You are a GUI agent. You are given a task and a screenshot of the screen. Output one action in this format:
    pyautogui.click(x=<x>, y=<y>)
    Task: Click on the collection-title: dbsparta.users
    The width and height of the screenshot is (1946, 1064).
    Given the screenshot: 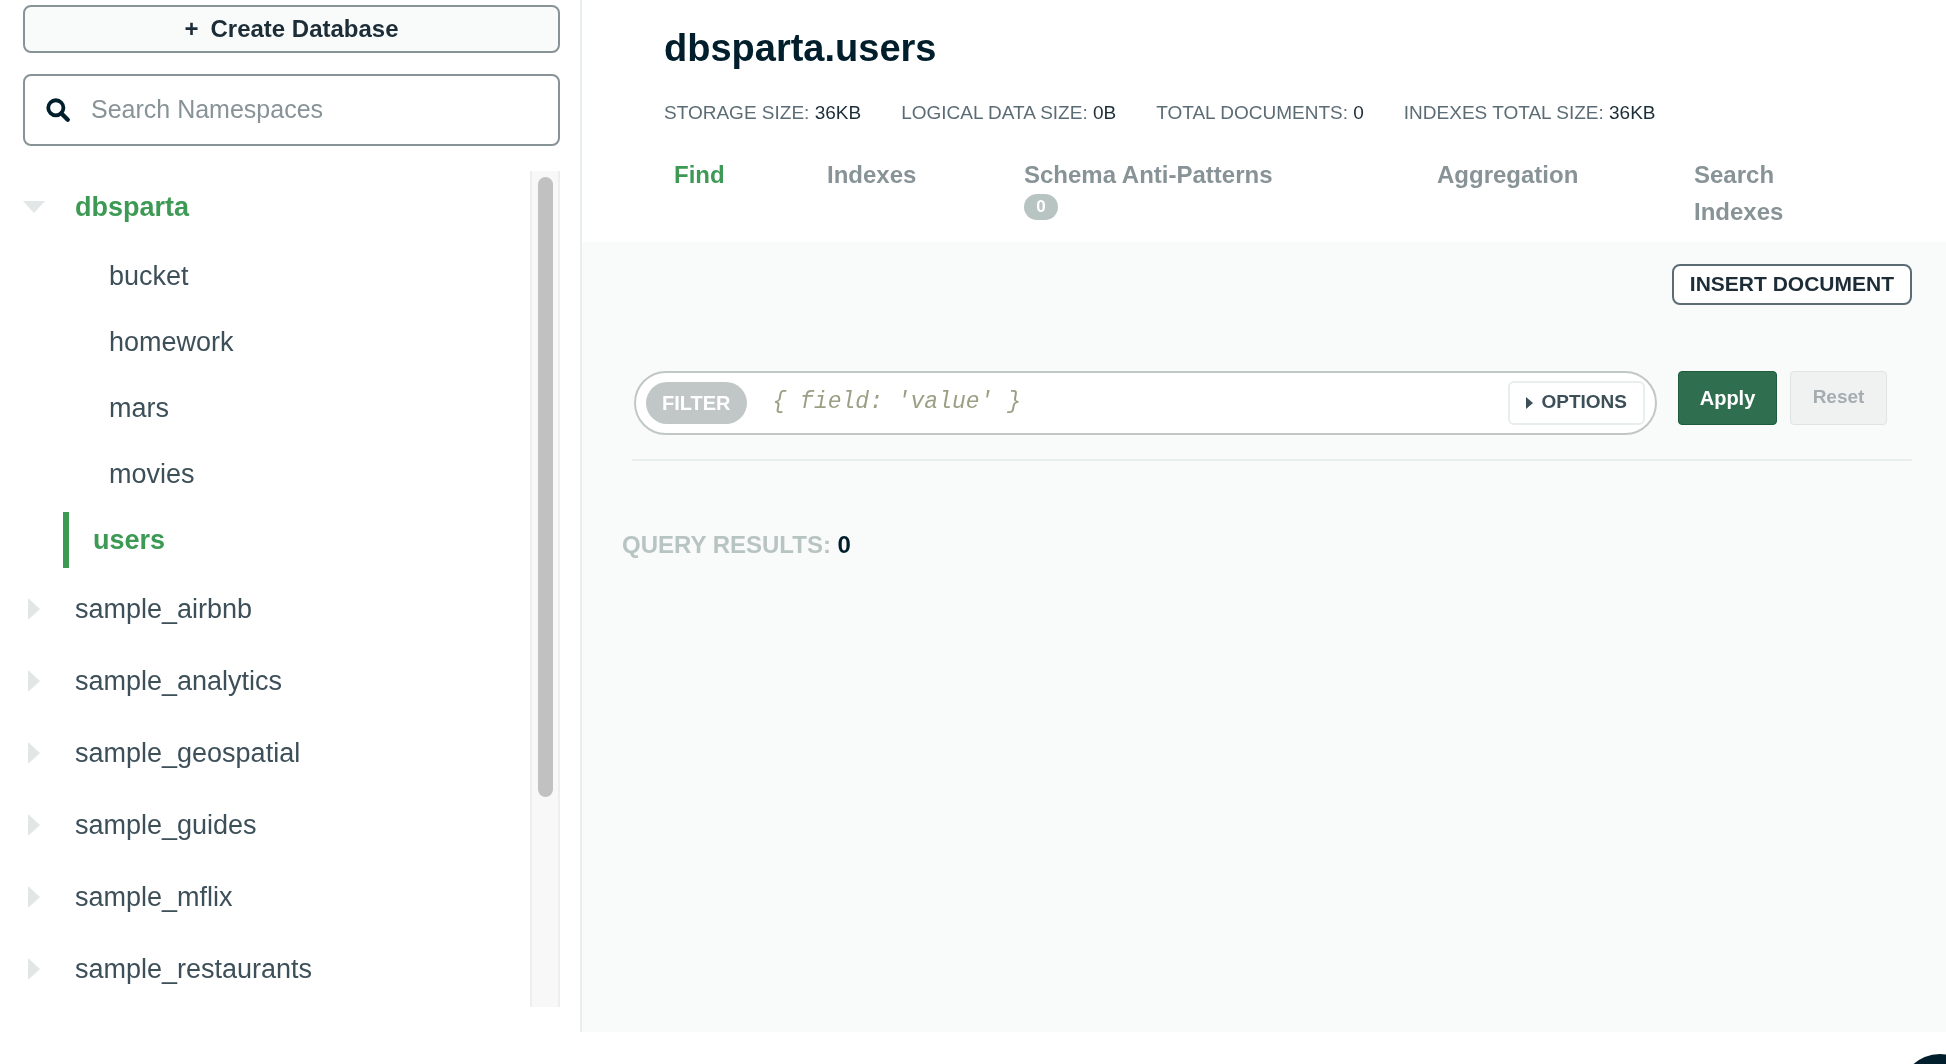 What is the action you would take?
    pyautogui.click(x=801, y=48)
    